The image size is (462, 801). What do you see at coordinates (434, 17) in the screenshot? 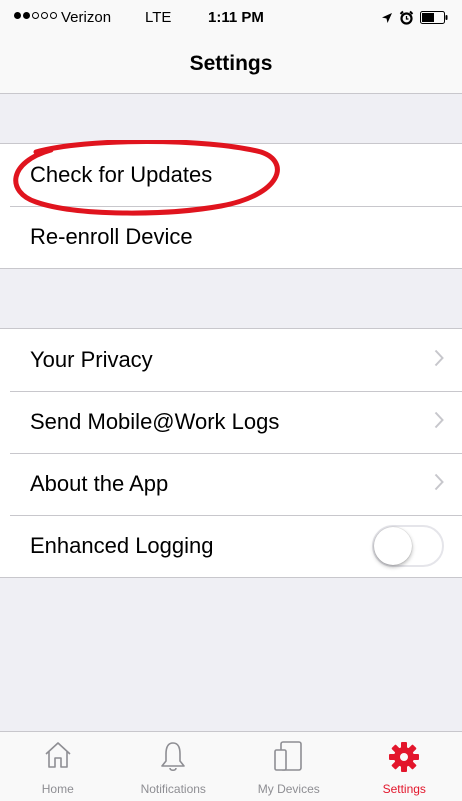
I see `battery-icon` at bounding box center [434, 17].